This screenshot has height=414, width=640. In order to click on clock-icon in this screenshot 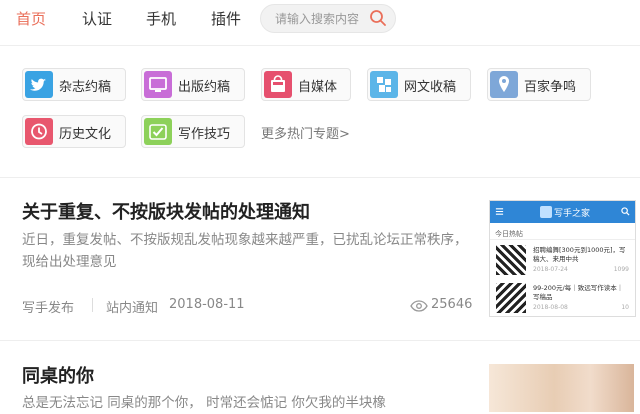, I will do `click(39, 131)`.